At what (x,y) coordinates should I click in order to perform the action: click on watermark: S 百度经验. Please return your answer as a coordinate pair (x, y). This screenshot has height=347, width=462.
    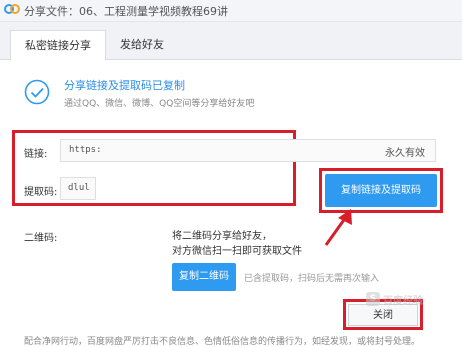
    Looking at the image, I should click on (403, 299).